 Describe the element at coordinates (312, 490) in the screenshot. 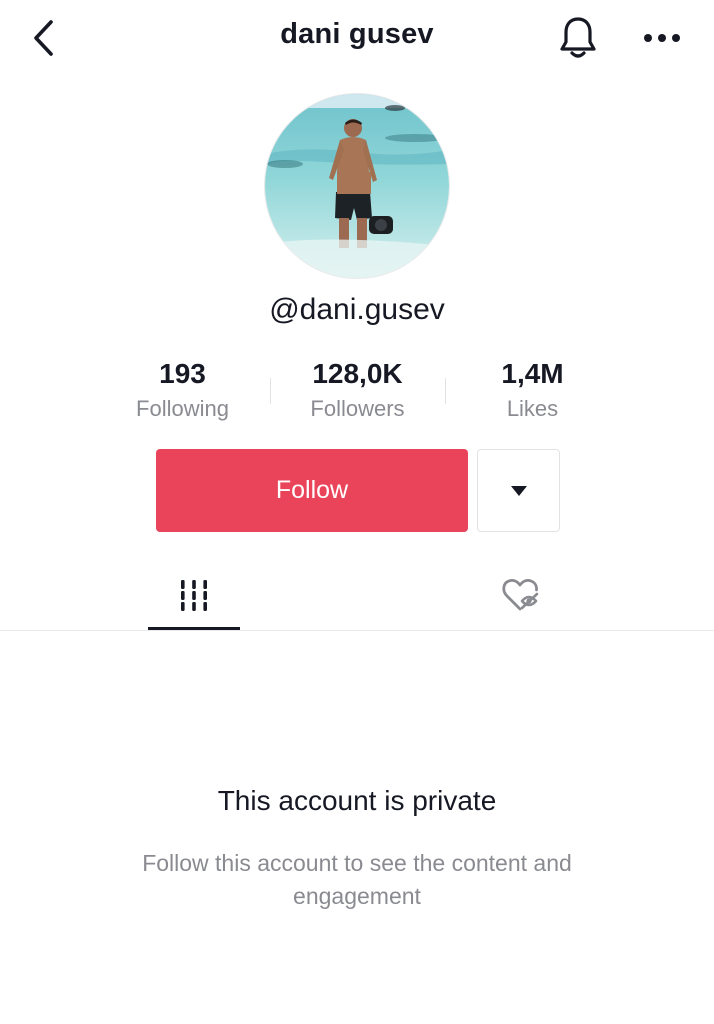

I see `follow-button: Follow` at that location.